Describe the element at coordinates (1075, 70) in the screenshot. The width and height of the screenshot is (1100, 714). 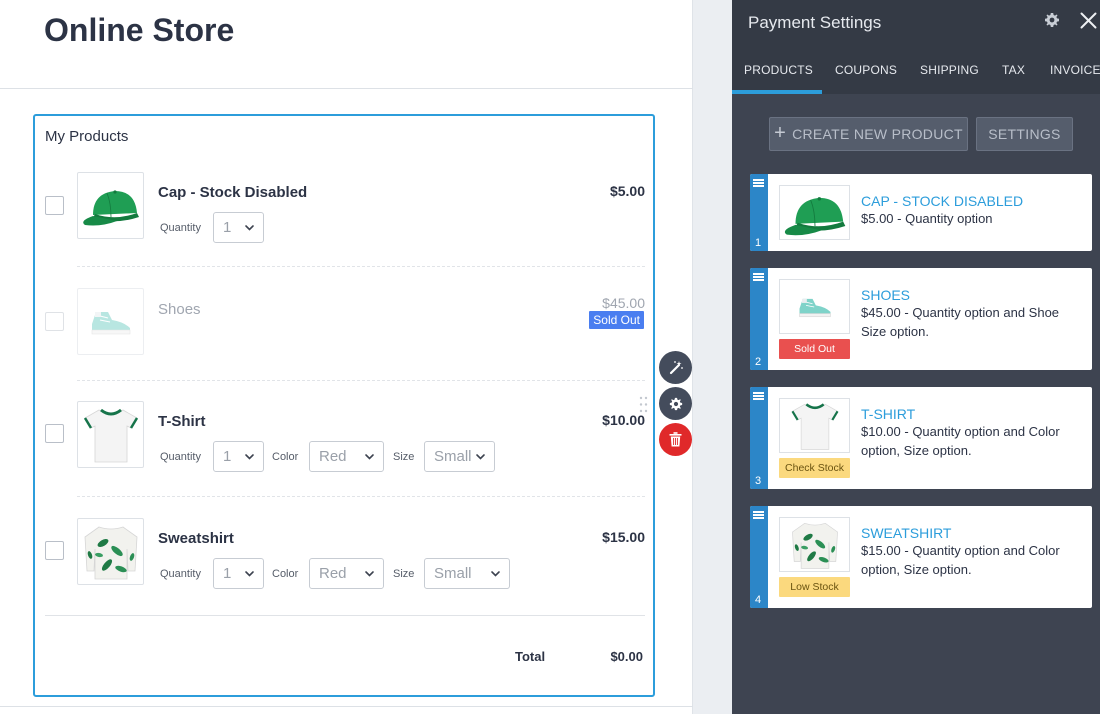
I see `tab-invoice: INVOICE` at that location.